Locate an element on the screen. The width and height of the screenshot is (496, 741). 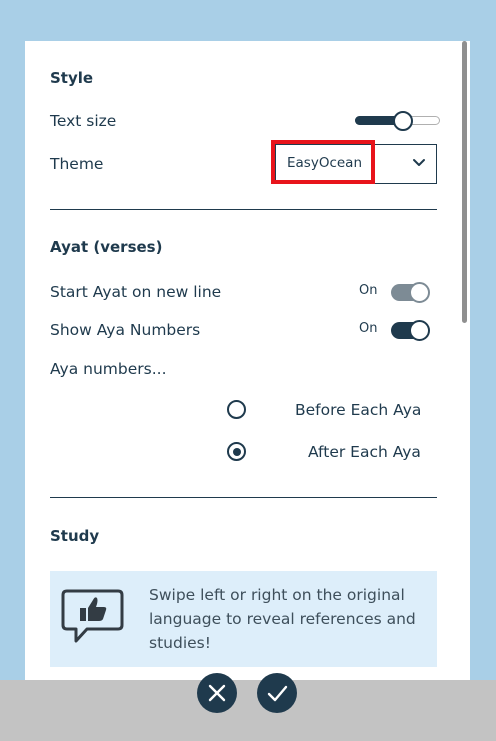
style-heading: Style is located at coordinates (72, 78).